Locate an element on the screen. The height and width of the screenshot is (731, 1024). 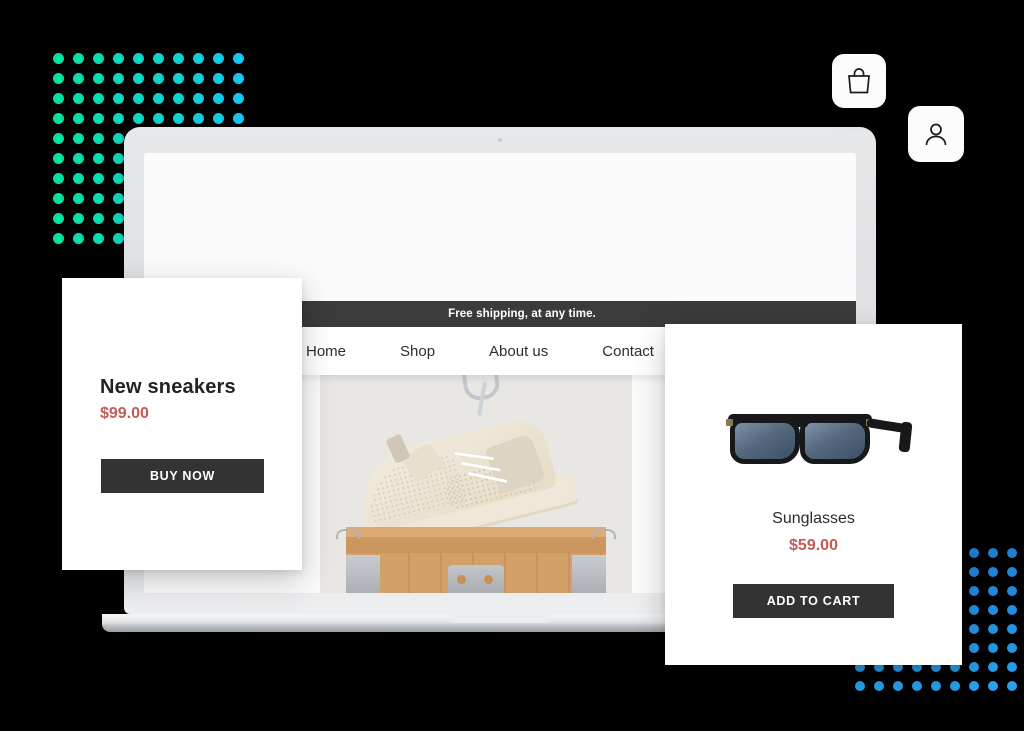
shopping-bag-icon is located at coordinates (859, 81).